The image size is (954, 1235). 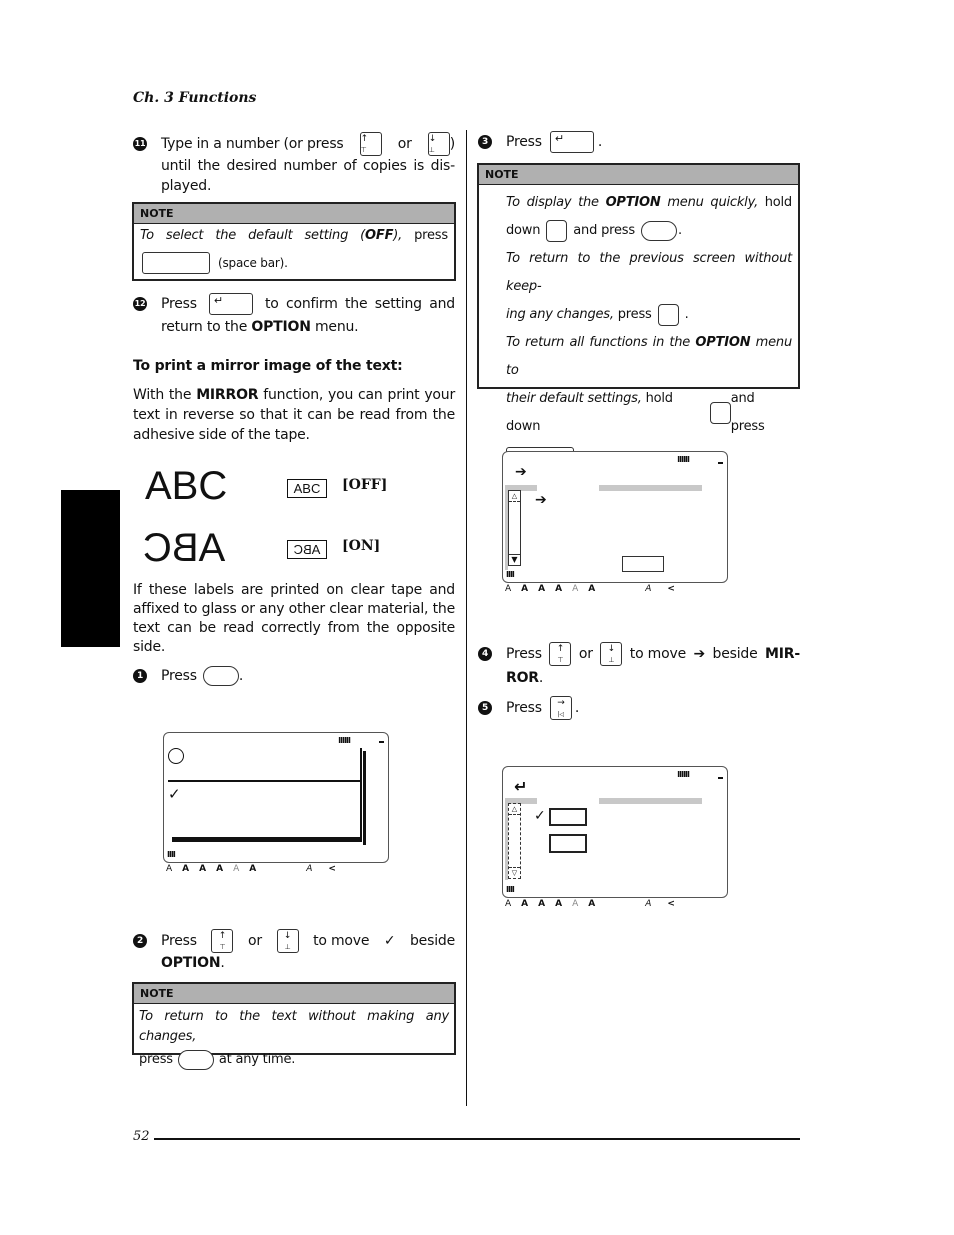 I want to click on section-heading: To print a mirror image of the text:, so click(x=268, y=366).